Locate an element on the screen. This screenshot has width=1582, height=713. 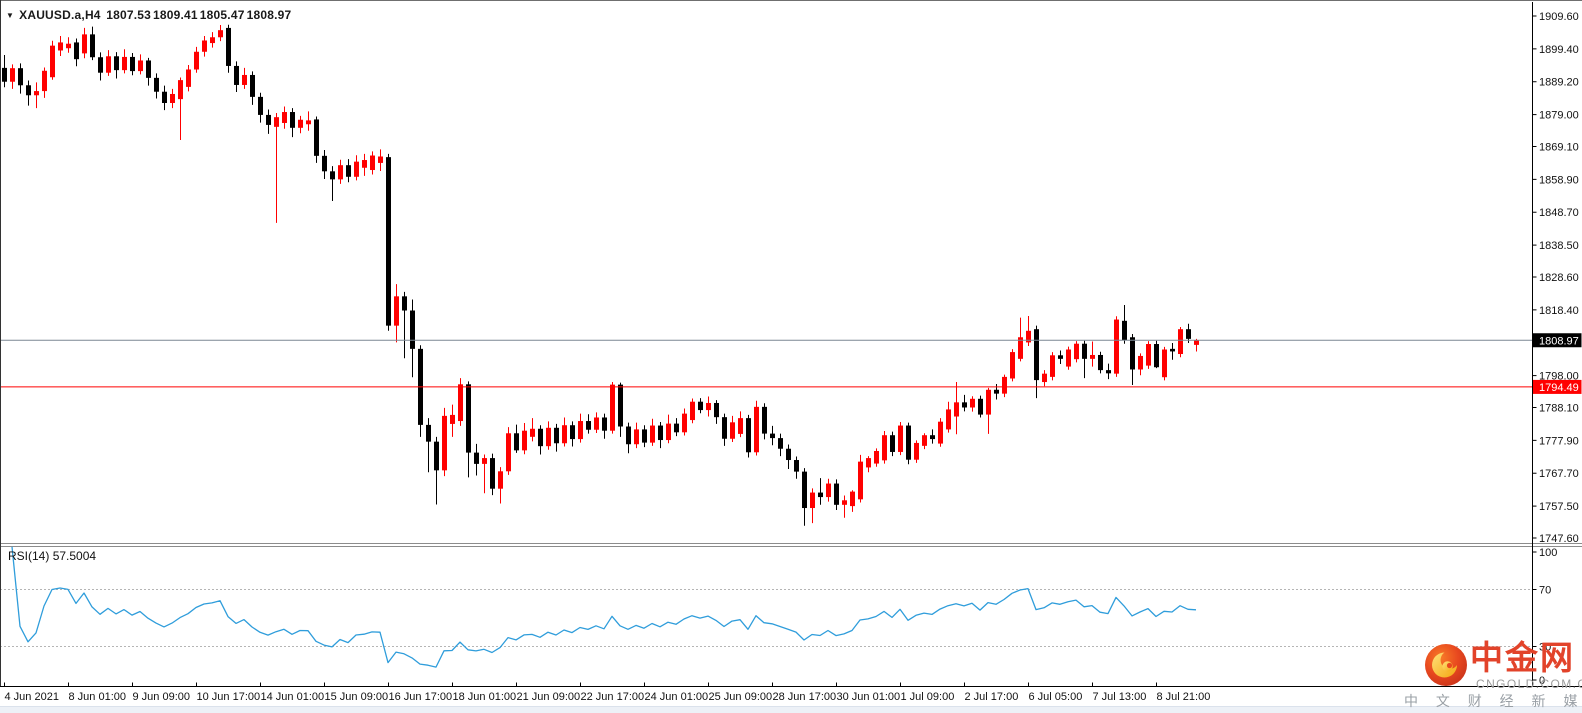
svg-text: 1848.70 is located at coordinates (1559, 213).